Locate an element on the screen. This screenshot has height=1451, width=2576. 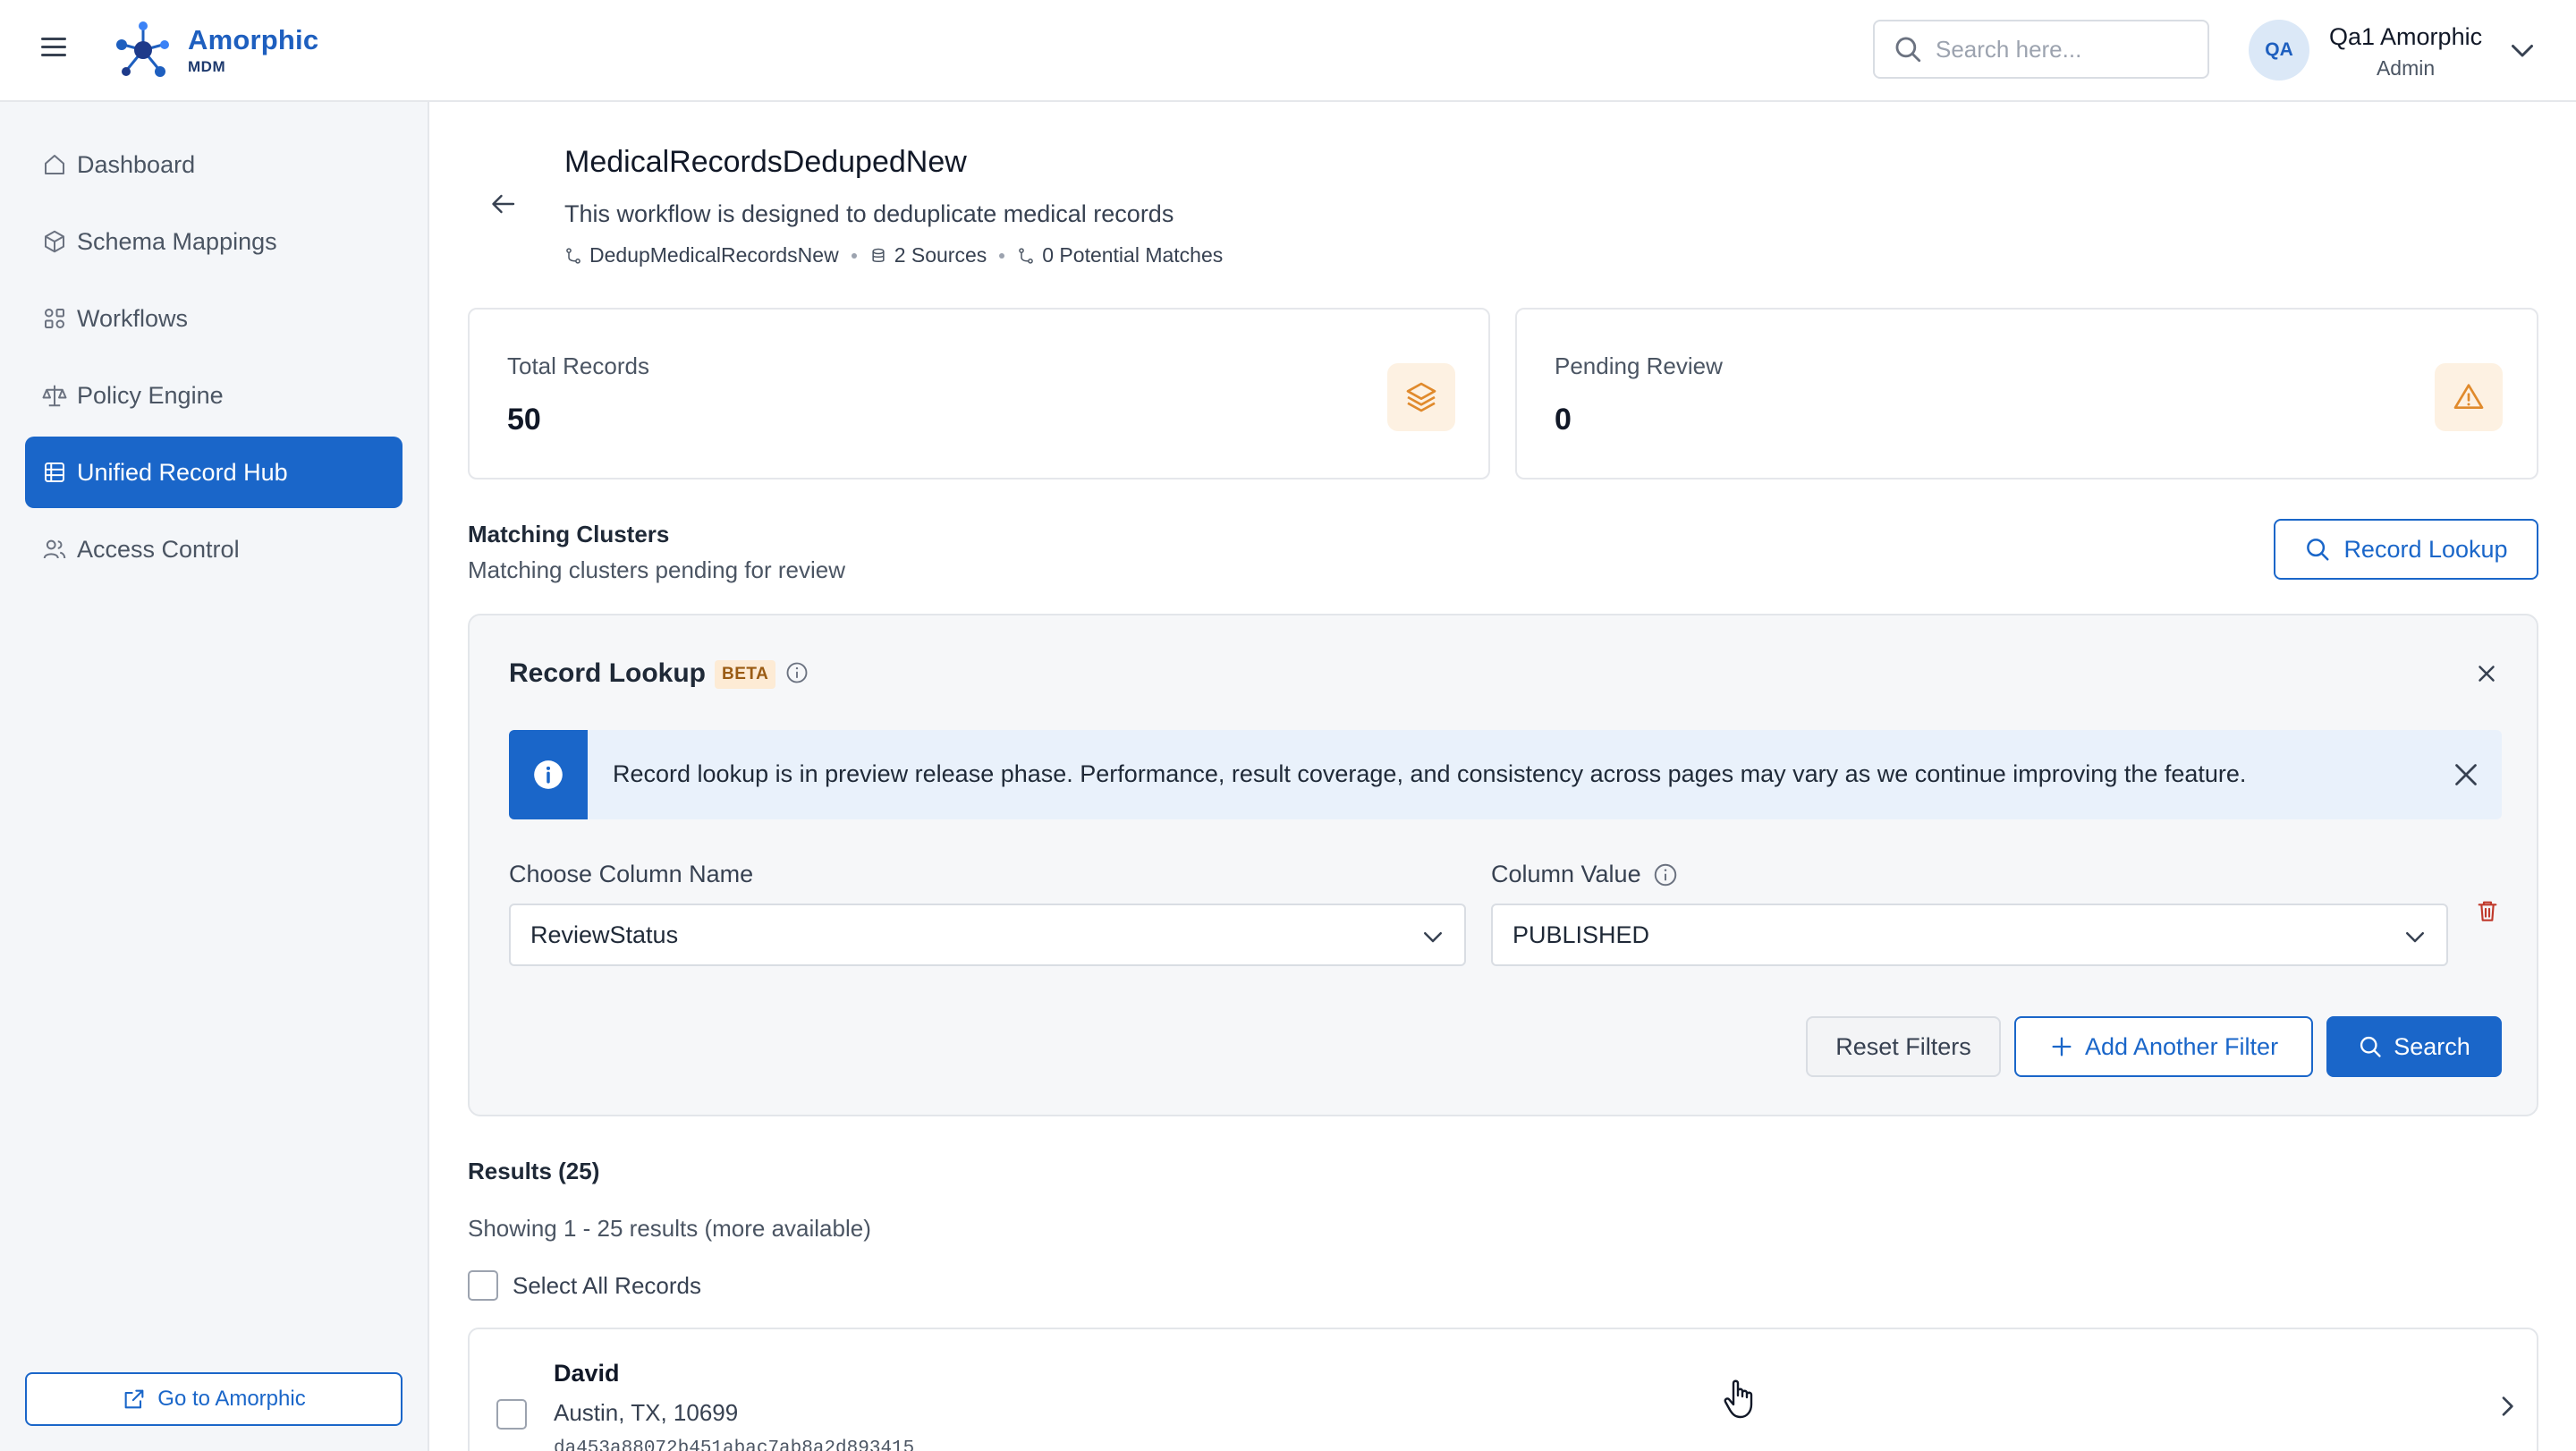
column-name-select: ReviewStatus is located at coordinates (987, 935).